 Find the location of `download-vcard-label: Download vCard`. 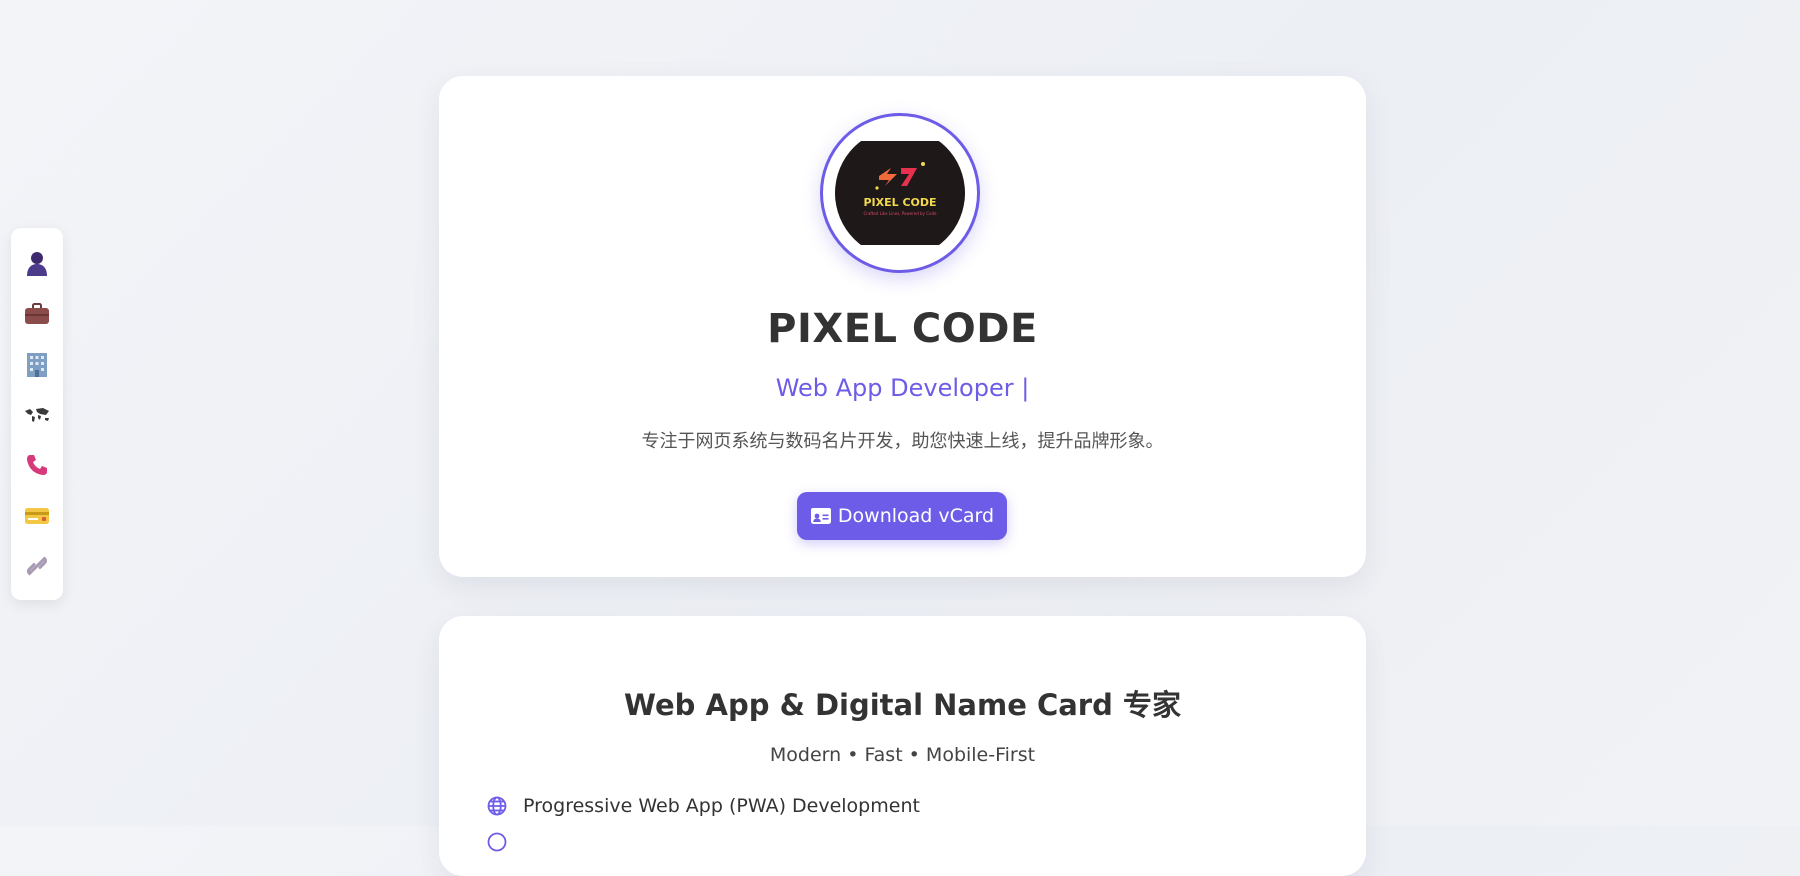

download-vcard-label: Download vCard is located at coordinates (916, 516).